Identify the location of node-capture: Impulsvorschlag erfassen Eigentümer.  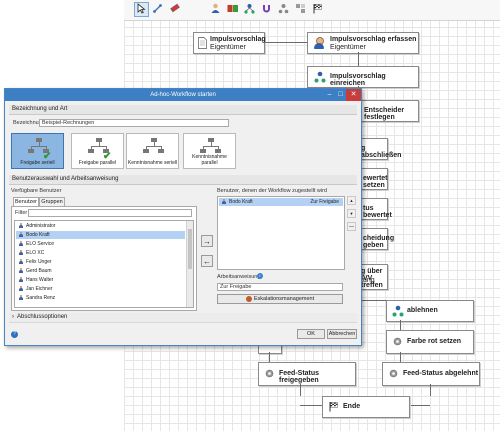
(363, 43).